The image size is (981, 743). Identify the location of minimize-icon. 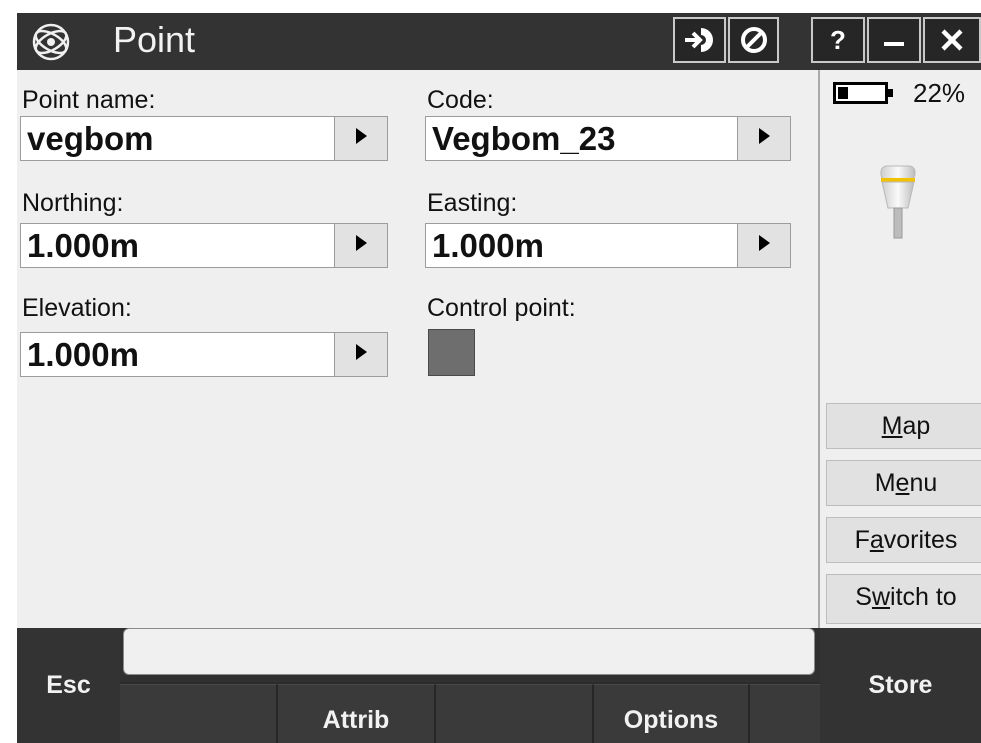
(894, 40).